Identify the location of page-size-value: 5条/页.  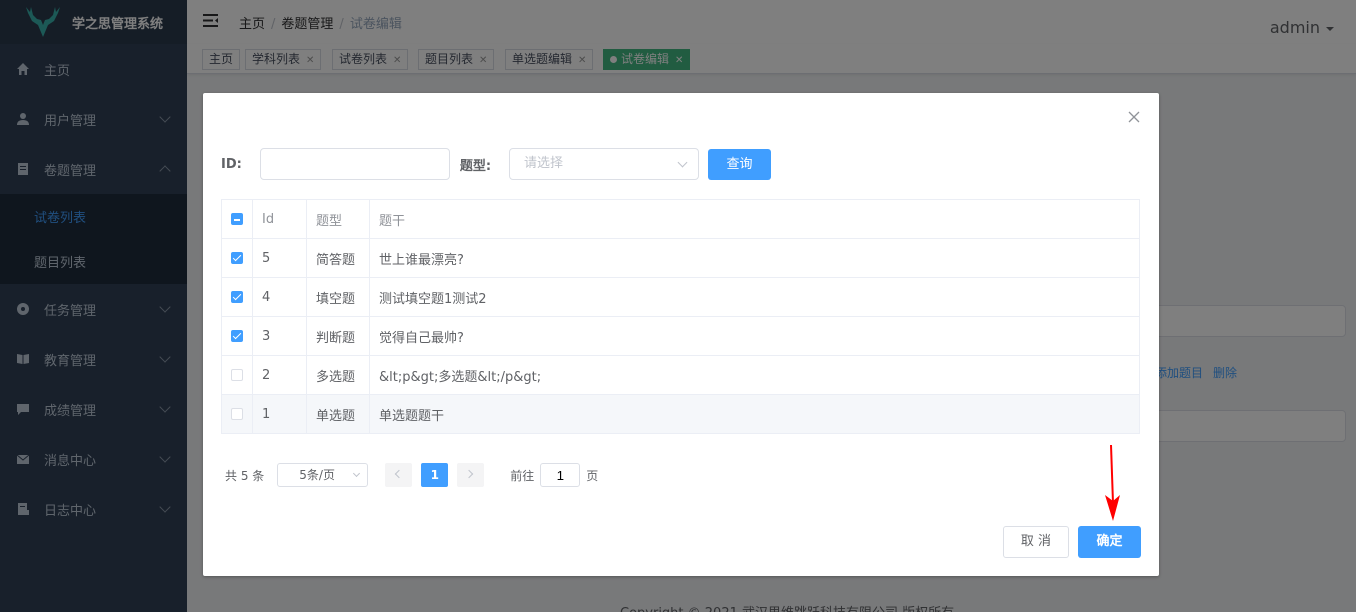
(317, 475).